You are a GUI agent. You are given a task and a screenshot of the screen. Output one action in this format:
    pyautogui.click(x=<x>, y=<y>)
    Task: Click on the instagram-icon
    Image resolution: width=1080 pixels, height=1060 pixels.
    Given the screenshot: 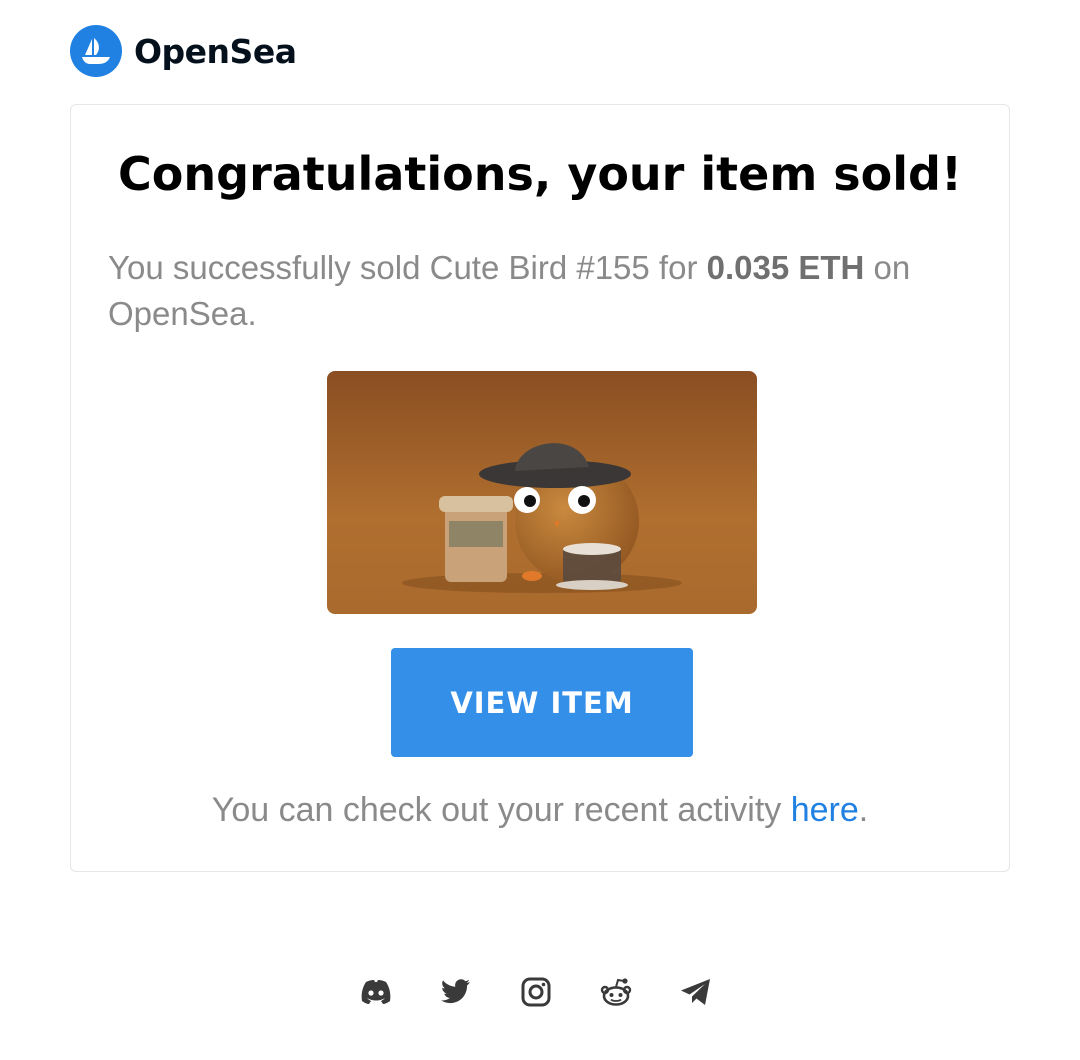 What is the action you would take?
    pyautogui.click(x=536, y=992)
    